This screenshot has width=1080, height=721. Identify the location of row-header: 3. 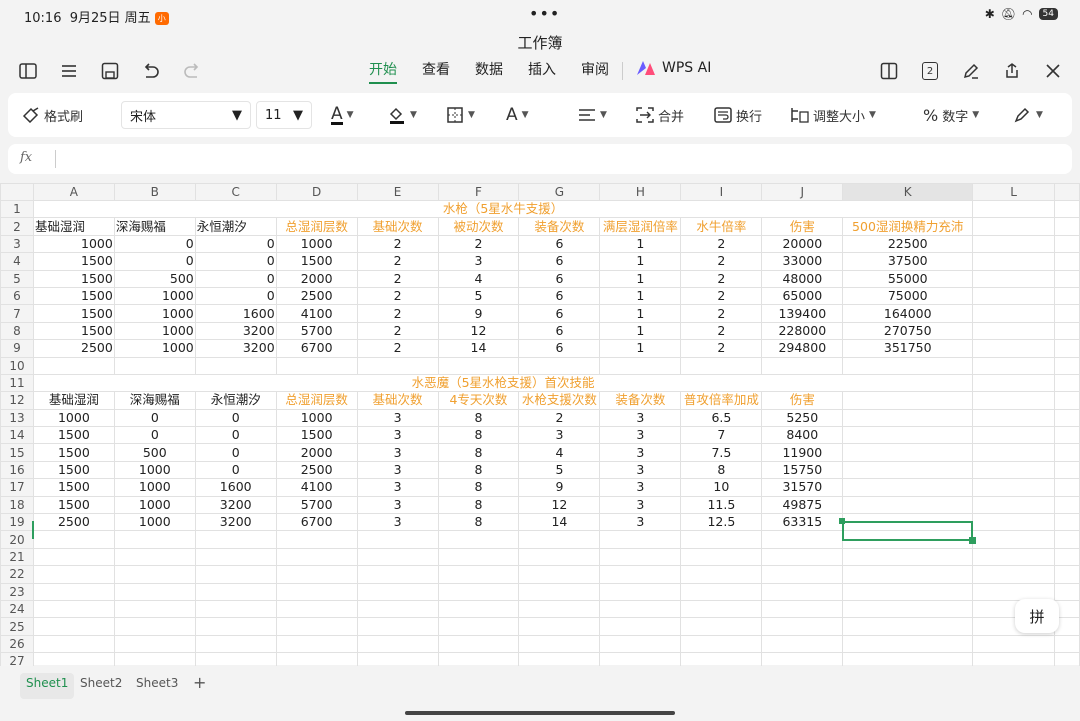
(17, 244).